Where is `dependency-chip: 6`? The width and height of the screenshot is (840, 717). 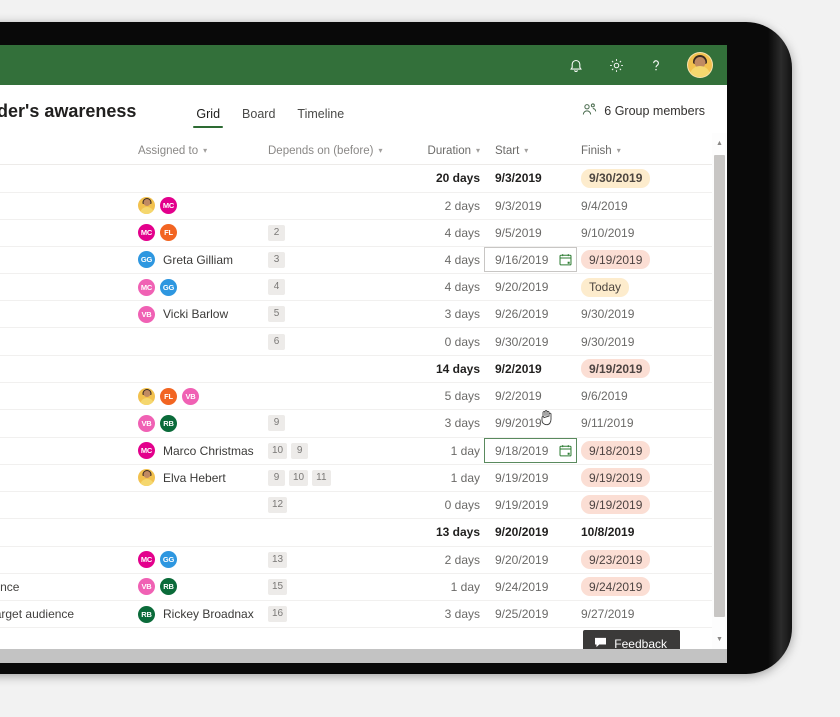 dependency-chip: 6 is located at coordinates (276, 341).